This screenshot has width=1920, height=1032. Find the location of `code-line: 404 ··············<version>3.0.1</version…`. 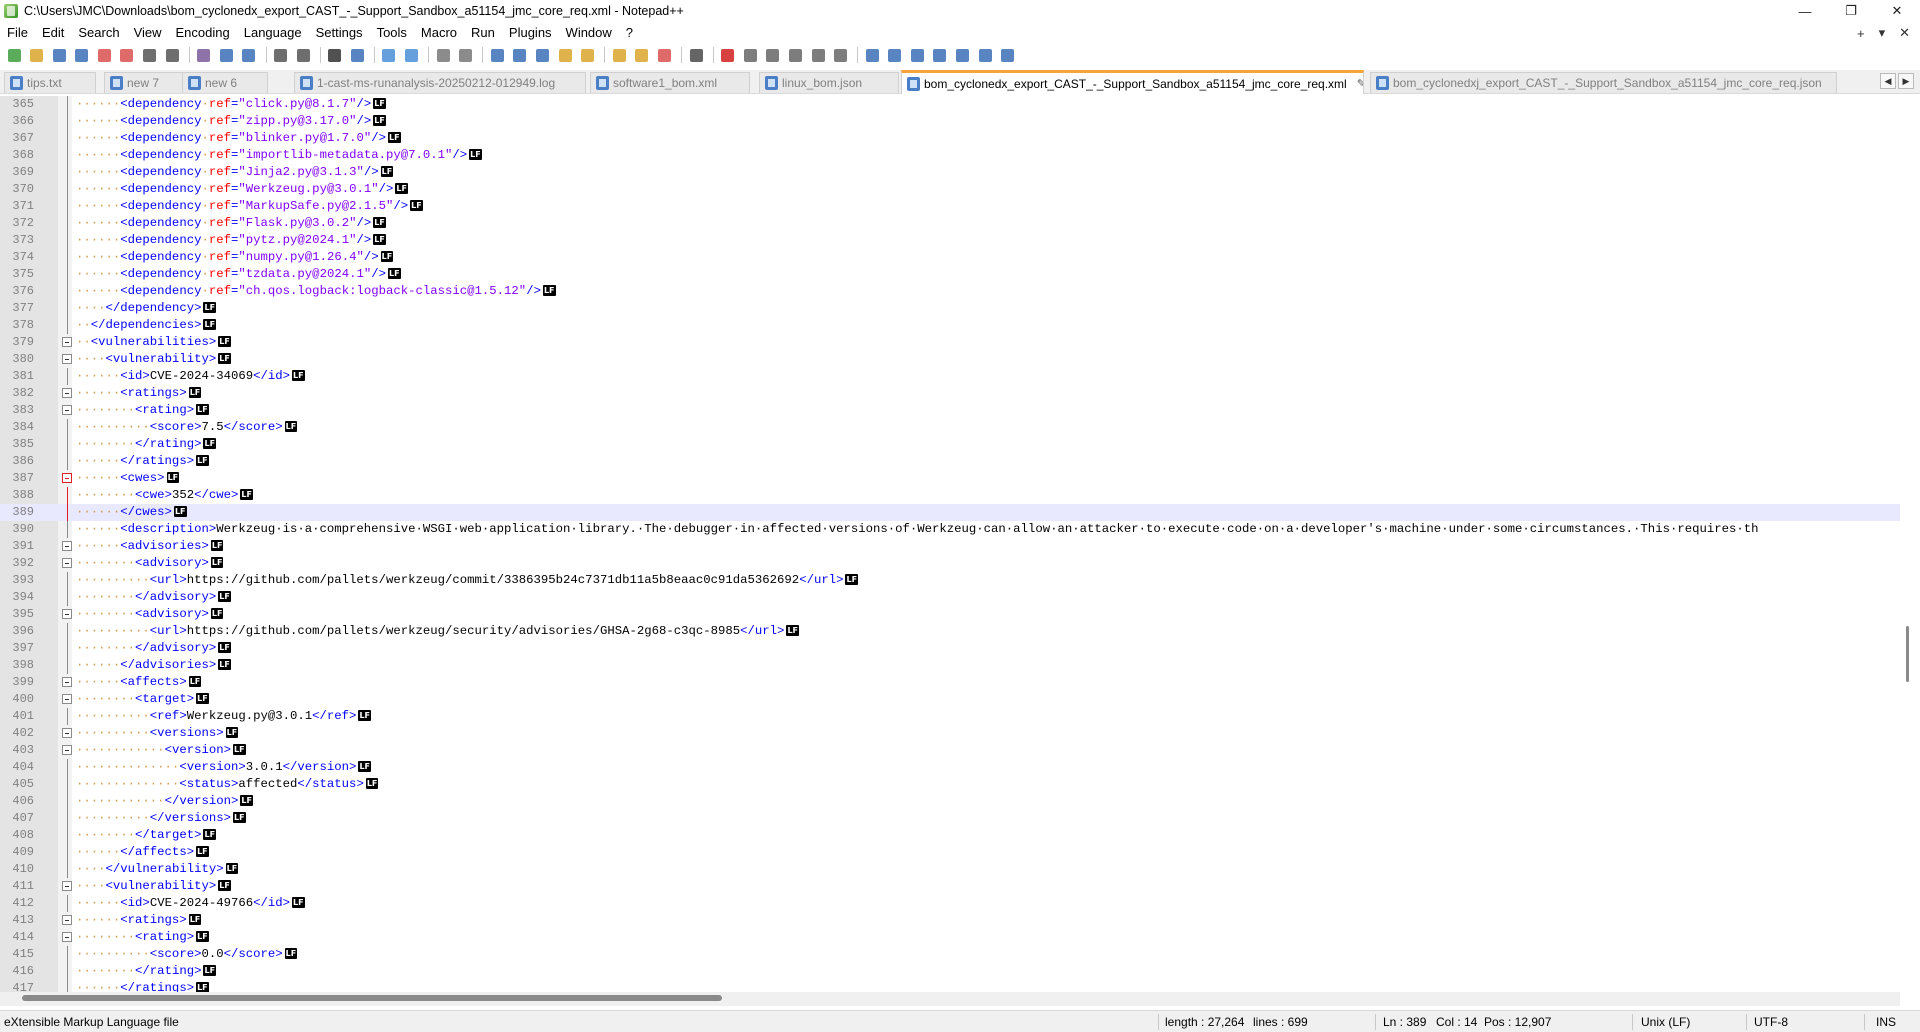

code-line: 404 ··············<version>3.0.1</version… is located at coordinates (950, 767).